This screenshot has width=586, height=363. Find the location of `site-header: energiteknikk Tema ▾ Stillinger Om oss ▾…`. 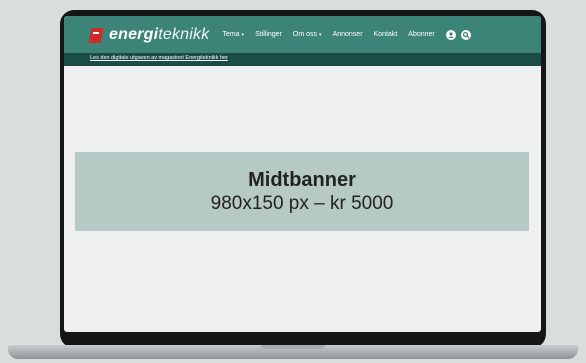

site-header: energiteknikk Tema ▾ Stillinger Om oss ▾… is located at coordinates (302, 34).